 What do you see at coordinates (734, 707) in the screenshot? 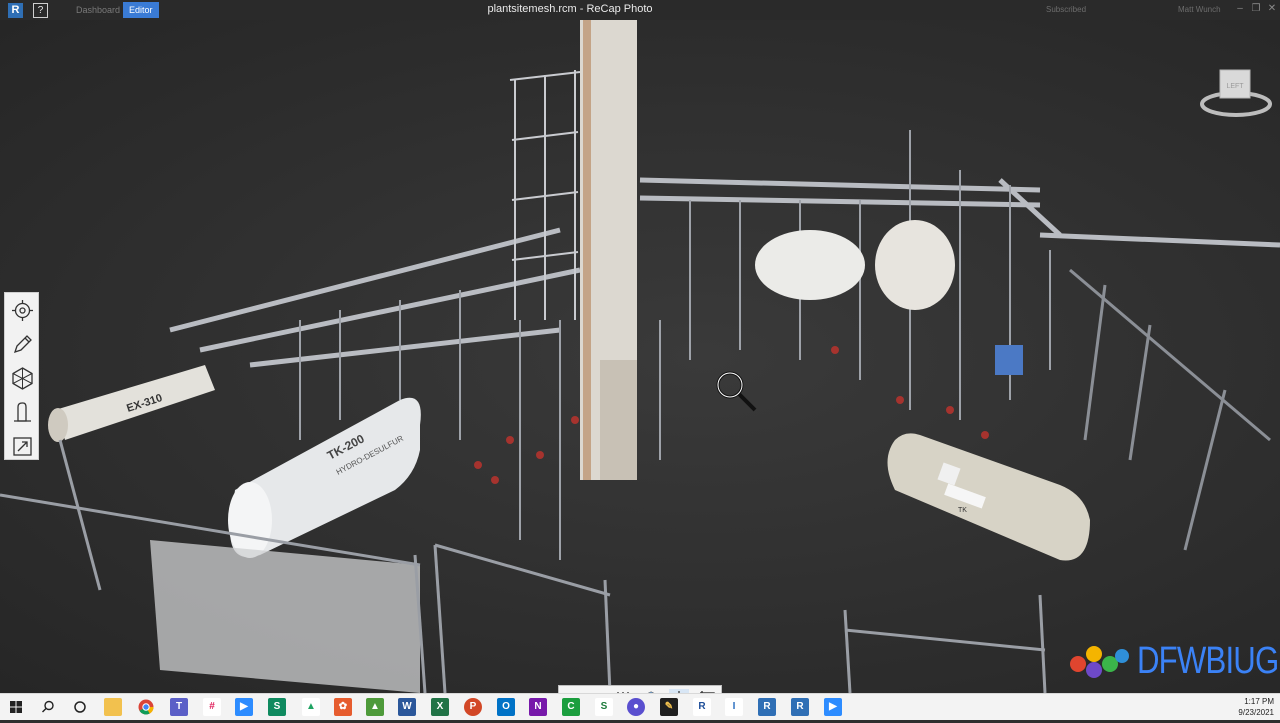
I see `i-app-icon: I` at bounding box center [734, 707].